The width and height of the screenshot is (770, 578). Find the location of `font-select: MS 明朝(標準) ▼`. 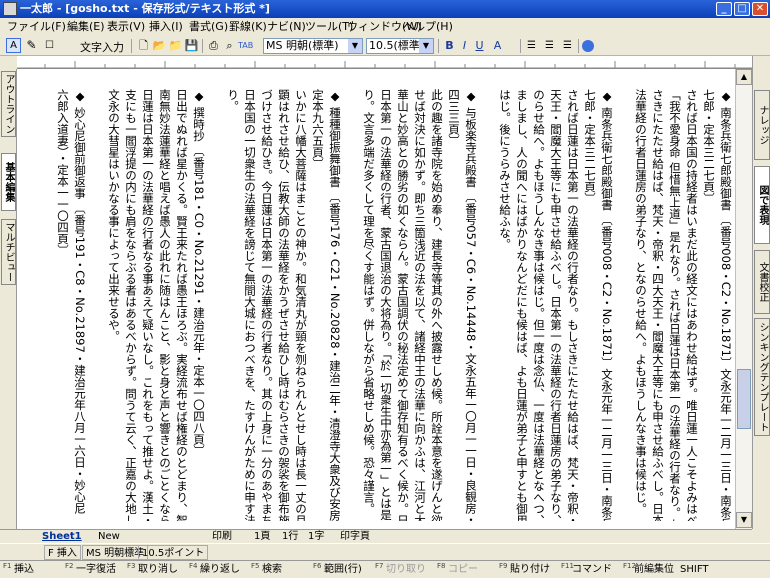

font-select: MS 明朝(標準) ▼ is located at coordinates (313, 46).